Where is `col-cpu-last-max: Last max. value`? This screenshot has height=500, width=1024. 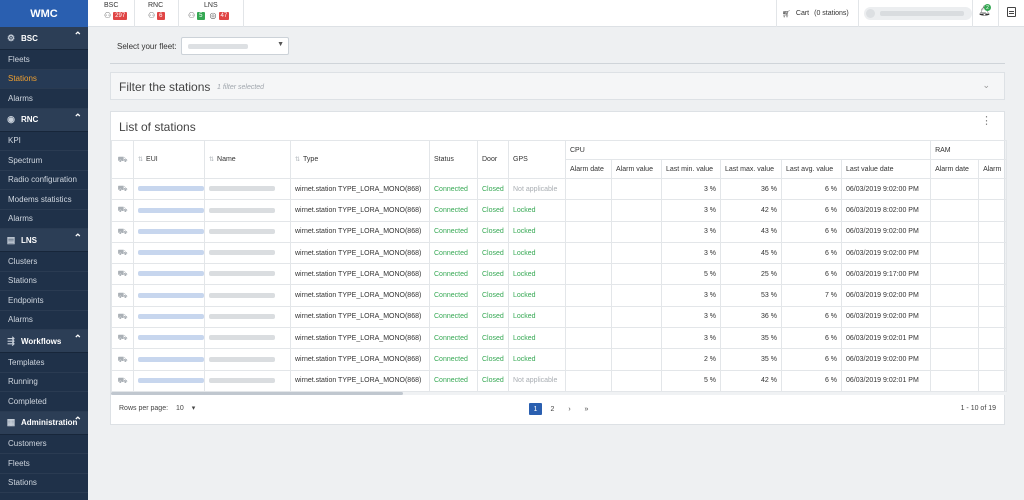 col-cpu-last-max: Last max. value is located at coordinates (751, 169).